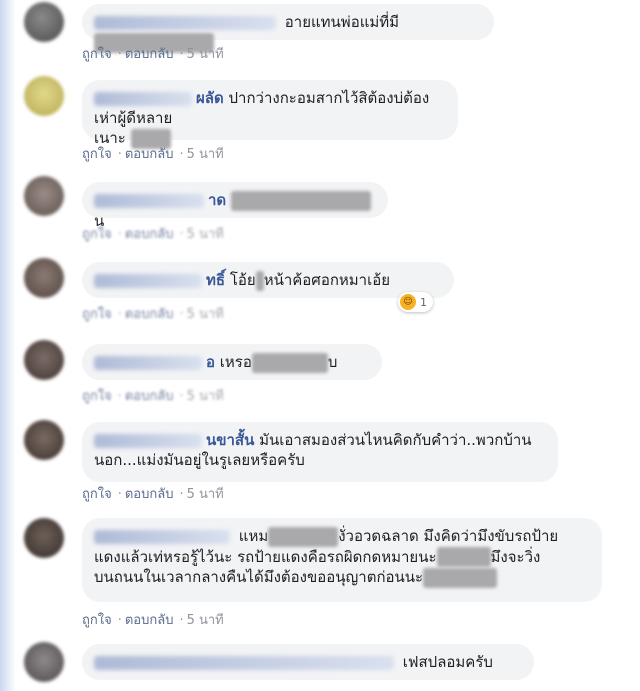  What do you see at coordinates (210, 98) in the screenshot?
I see `commenter-name: ผลัด` at bounding box center [210, 98].